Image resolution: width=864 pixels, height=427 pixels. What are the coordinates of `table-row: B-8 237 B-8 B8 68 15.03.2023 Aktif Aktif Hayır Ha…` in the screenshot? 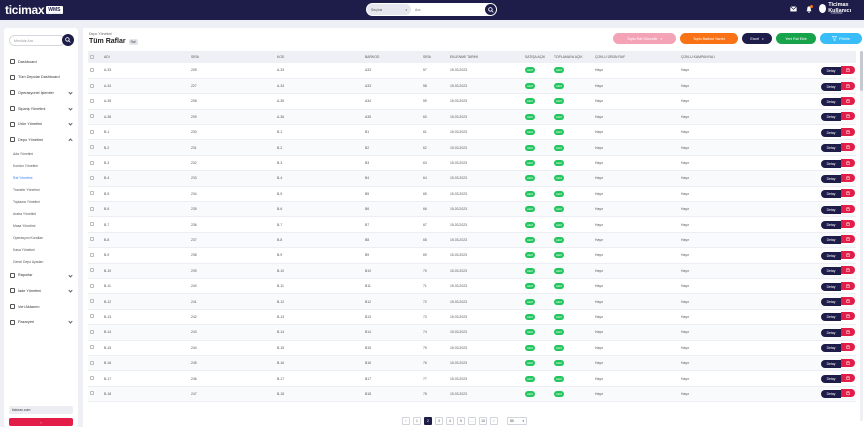 It's located at (472, 240).